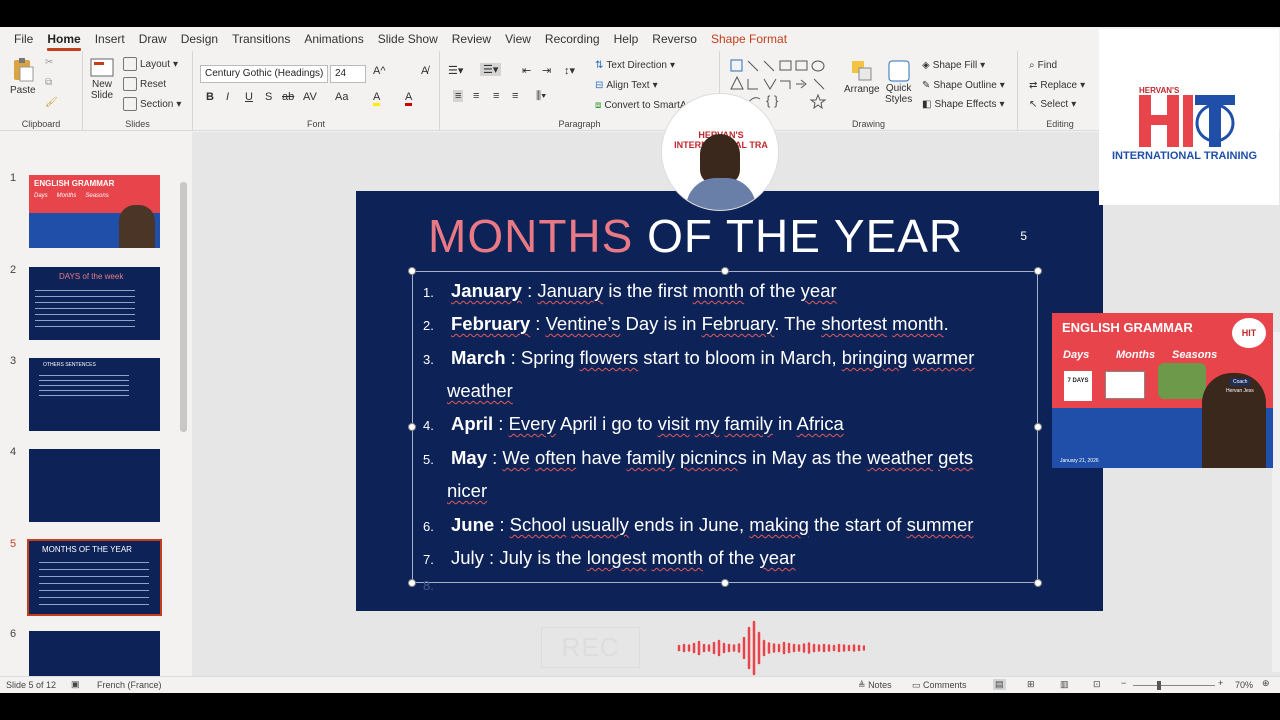  I want to click on item-text: April, so click(472, 423).